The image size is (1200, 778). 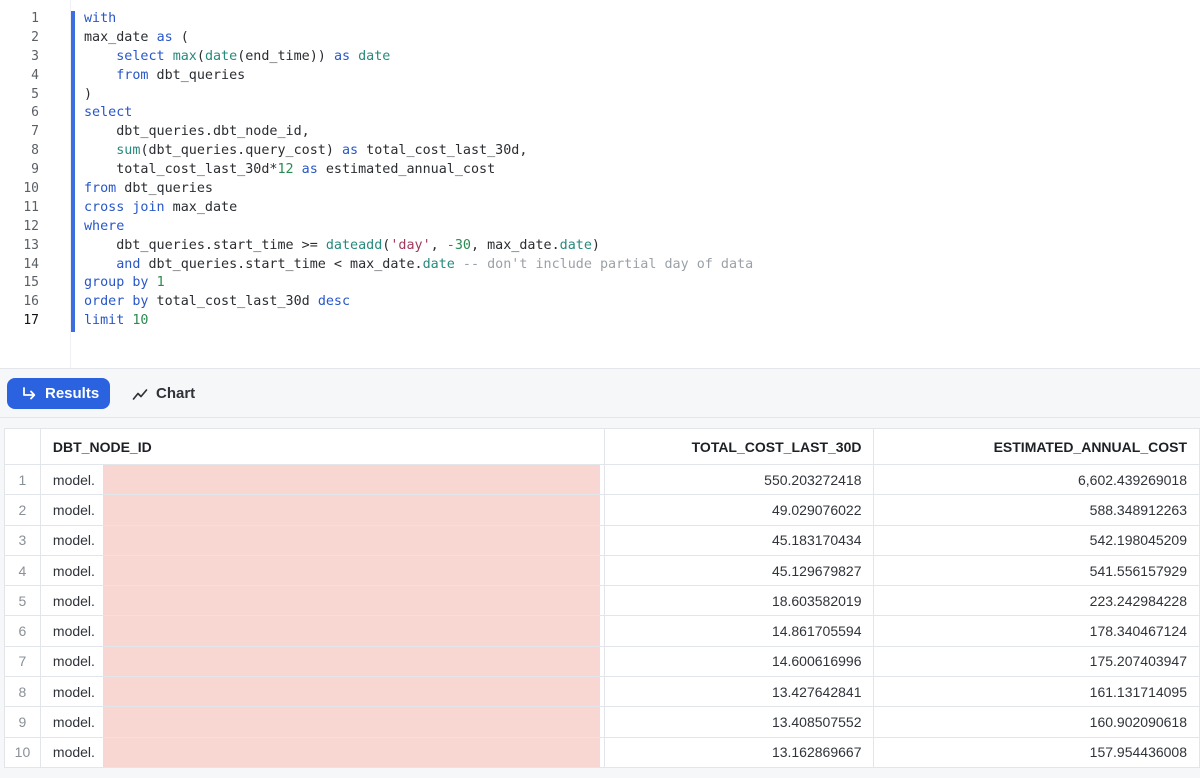 What do you see at coordinates (31, 189) in the screenshot?
I see `line-number: 10` at bounding box center [31, 189].